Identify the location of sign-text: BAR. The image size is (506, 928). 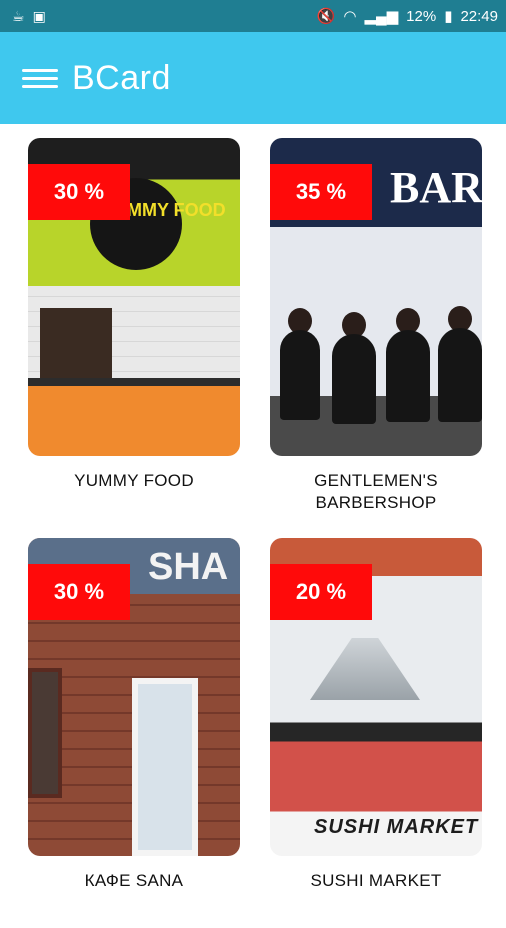
(436, 187).